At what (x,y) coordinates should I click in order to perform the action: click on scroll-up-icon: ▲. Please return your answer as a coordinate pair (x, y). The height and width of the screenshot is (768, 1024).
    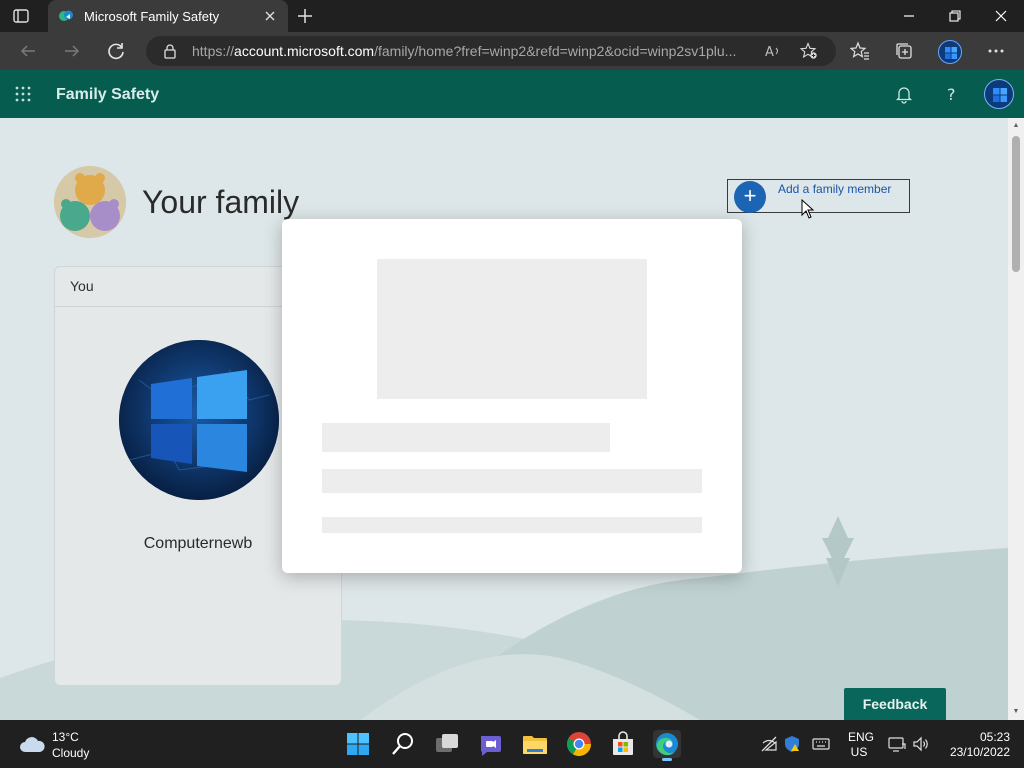
    Looking at the image, I should click on (1016, 126).